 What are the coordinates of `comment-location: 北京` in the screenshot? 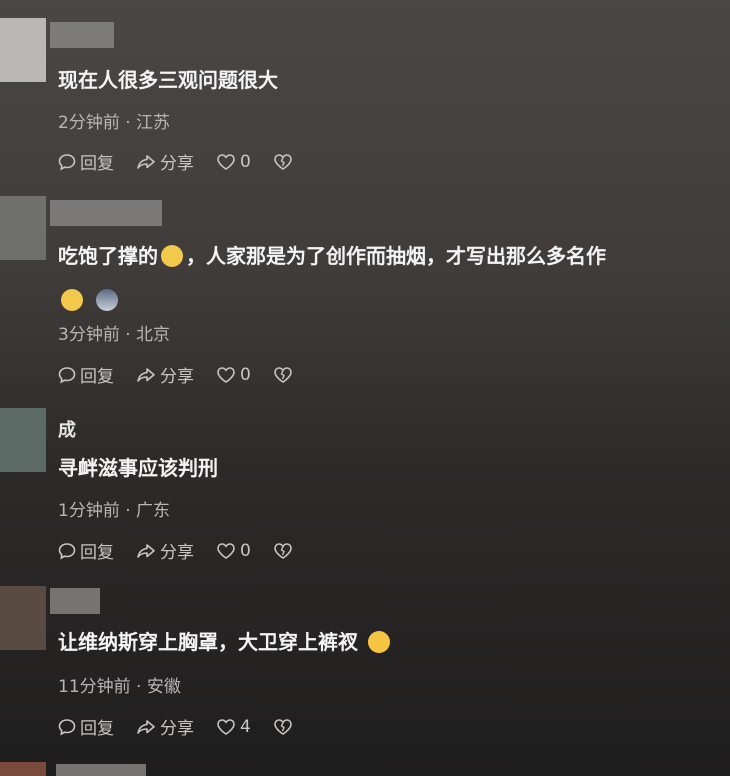 It's located at (153, 335).